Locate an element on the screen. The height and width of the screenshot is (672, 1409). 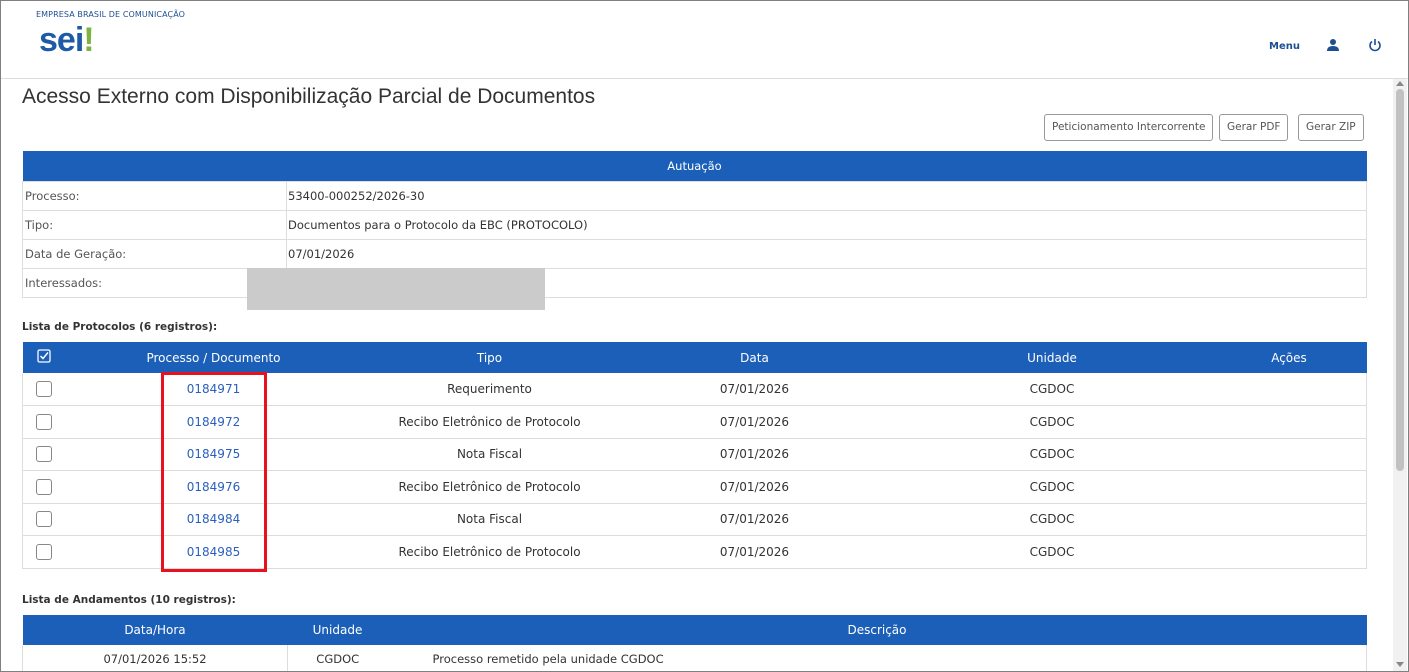
gerar-zip-button: Gerar ZIP is located at coordinates (1331, 127).